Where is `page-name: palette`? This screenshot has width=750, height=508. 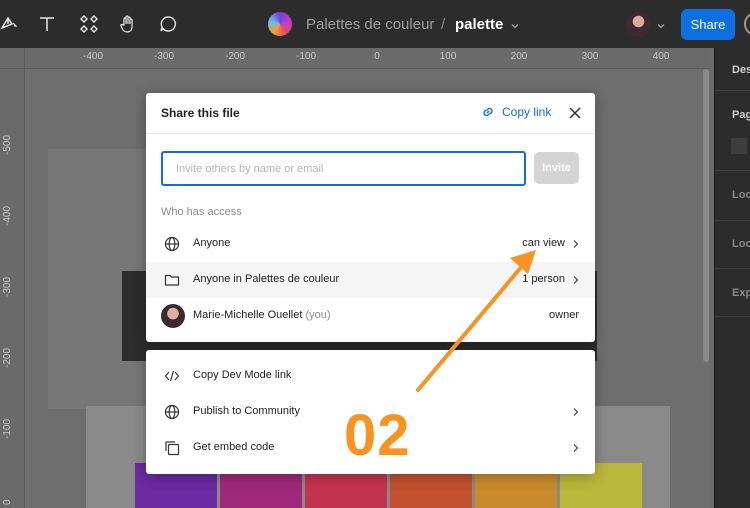
page-name: palette is located at coordinates (479, 24).